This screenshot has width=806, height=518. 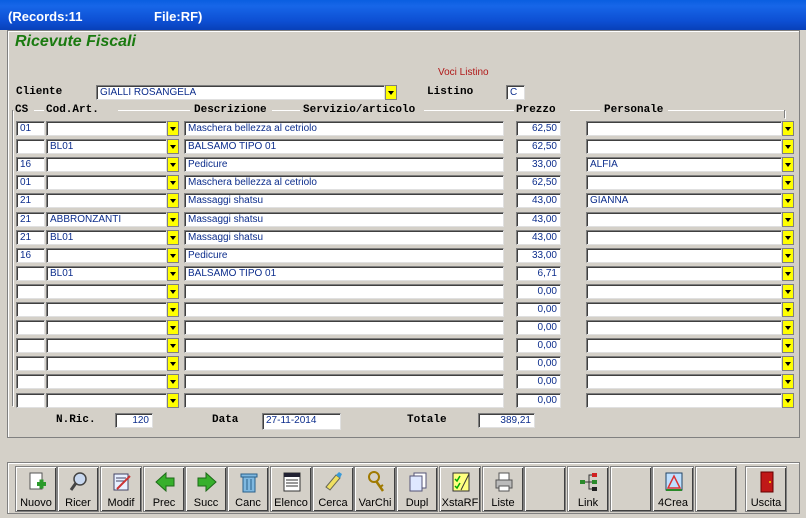 I want to click on row-prezzo-field: 6,71, so click(x=538, y=273).